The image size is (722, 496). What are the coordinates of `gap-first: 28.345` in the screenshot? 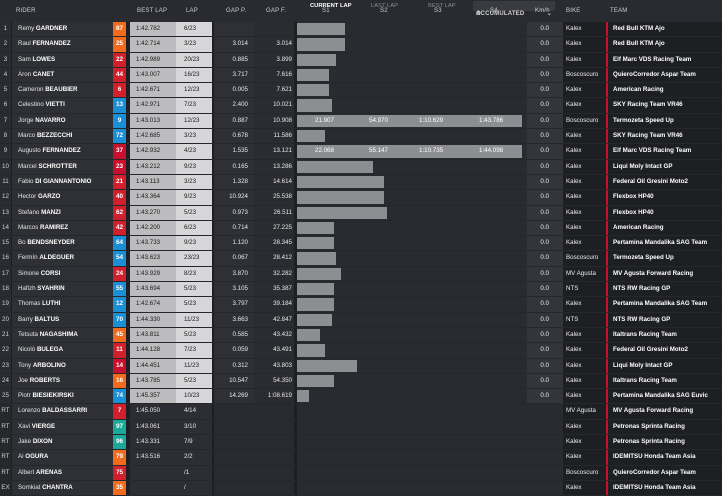 It's located at (274, 243).